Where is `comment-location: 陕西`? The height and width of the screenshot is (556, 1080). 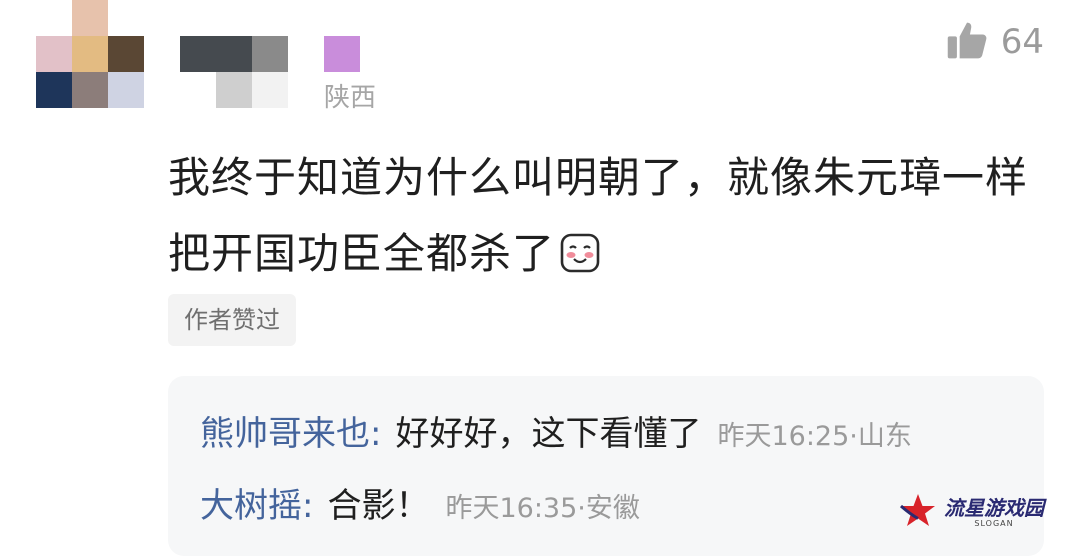 comment-location: 陕西 is located at coordinates (349, 98).